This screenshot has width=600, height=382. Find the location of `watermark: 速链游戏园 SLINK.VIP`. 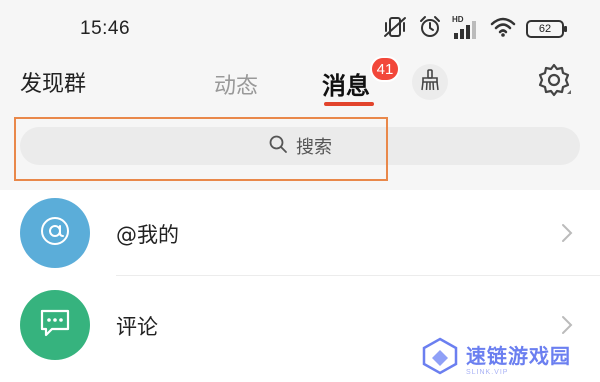

watermark: 速链游戏园 SLINK.VIP is located at coordinates (505, 357).